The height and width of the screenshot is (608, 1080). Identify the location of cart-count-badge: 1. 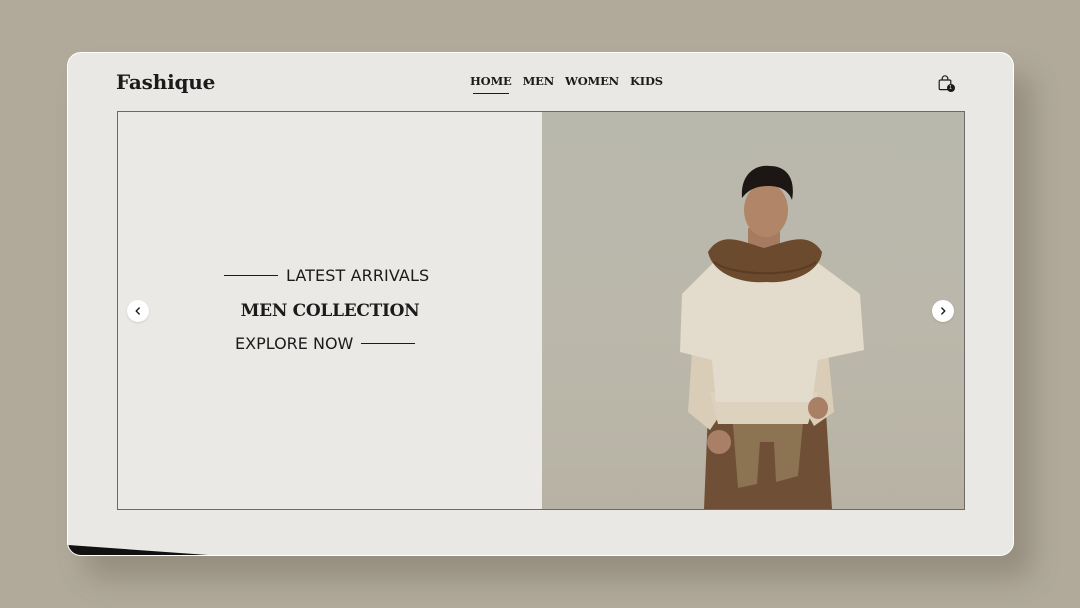
(950, 88).